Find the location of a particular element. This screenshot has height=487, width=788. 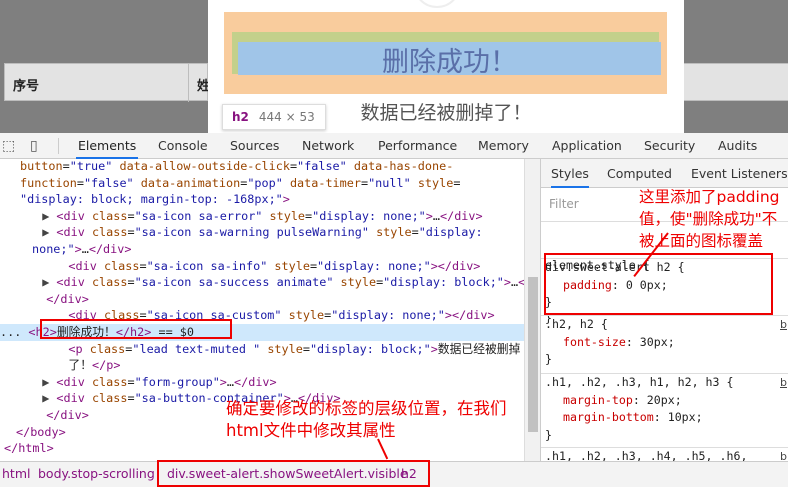

styles-filter-input: Filter is located at coordinates (564, 204).